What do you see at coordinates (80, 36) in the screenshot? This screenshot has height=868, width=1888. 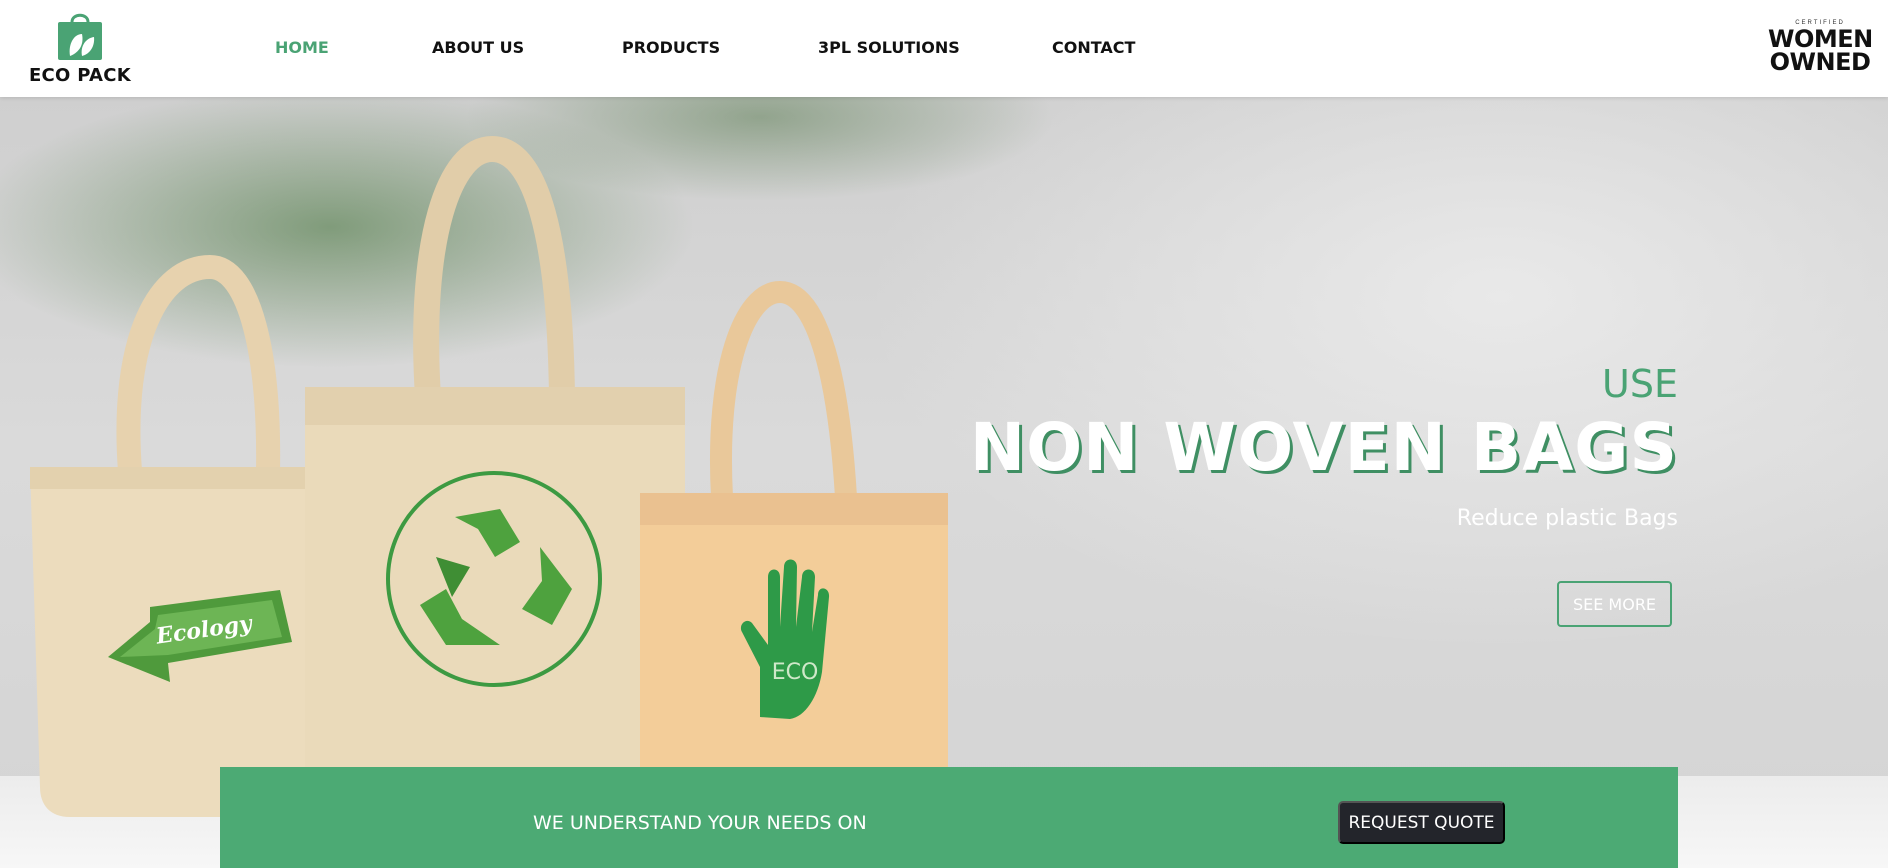 I see `shopping-bag-leaf-icon` at bounding box center [80, 36].